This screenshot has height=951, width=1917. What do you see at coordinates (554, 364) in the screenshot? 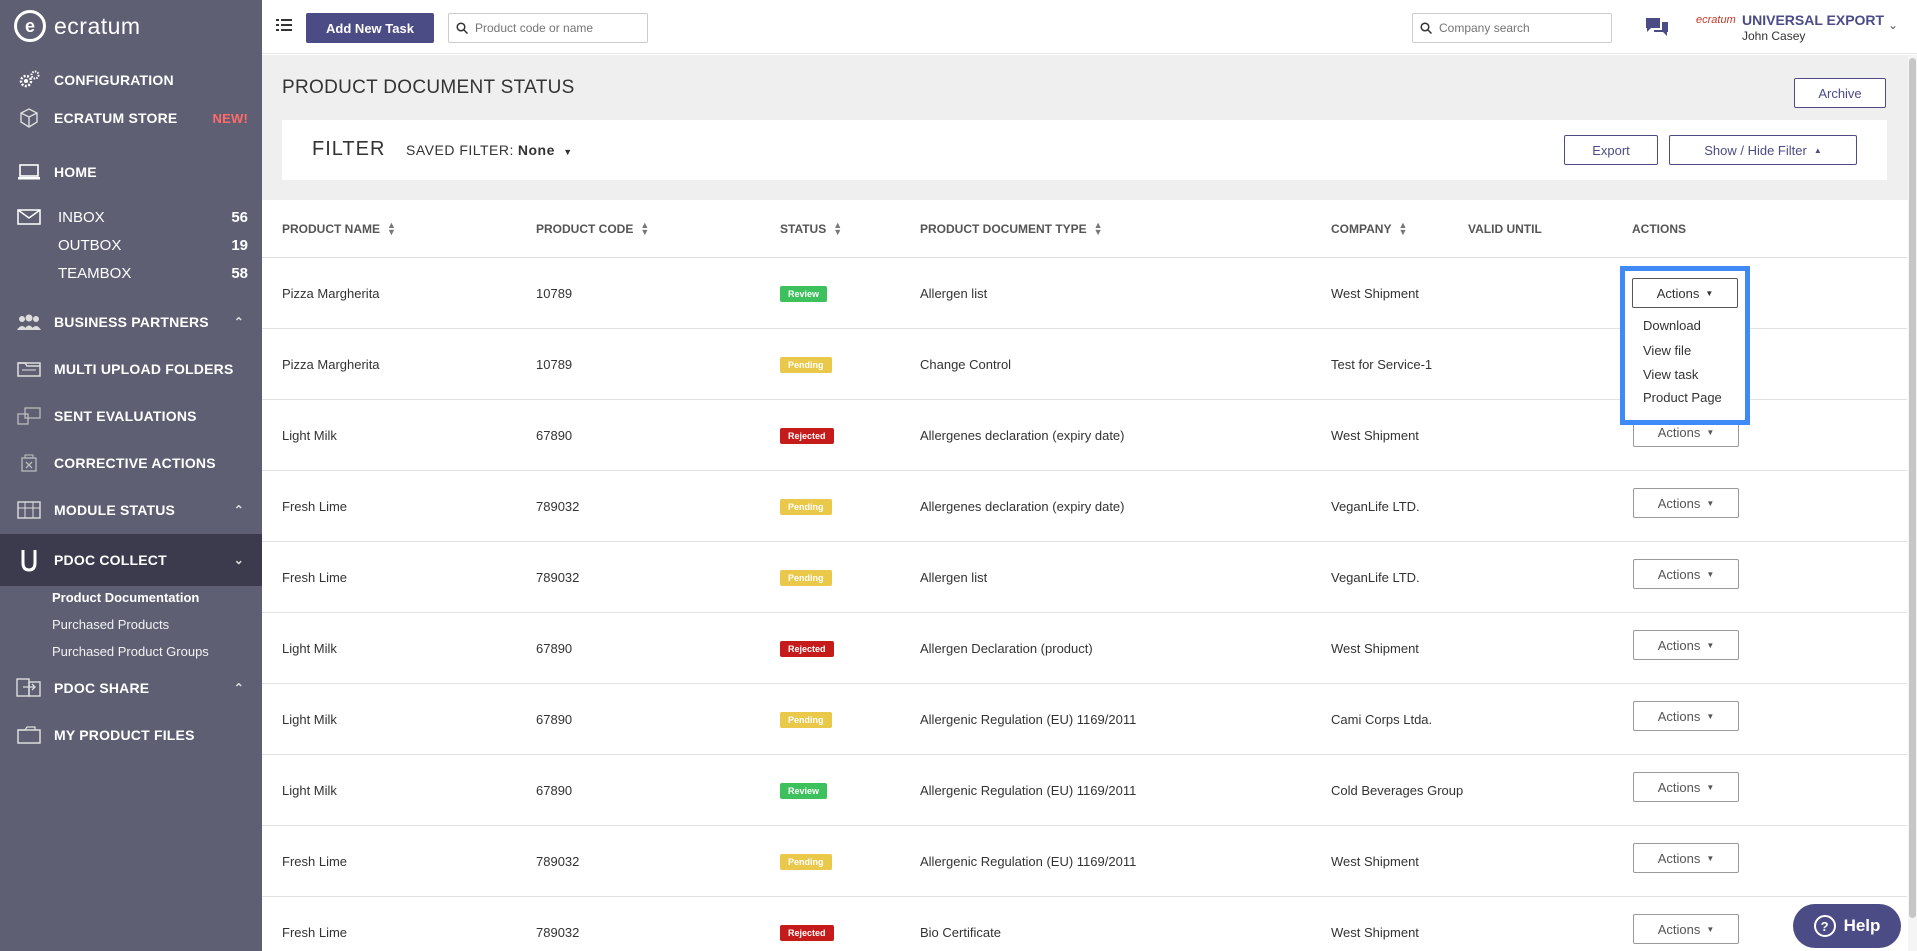
I see `cell-product-code: 10789` at bounding box center [554, 364].